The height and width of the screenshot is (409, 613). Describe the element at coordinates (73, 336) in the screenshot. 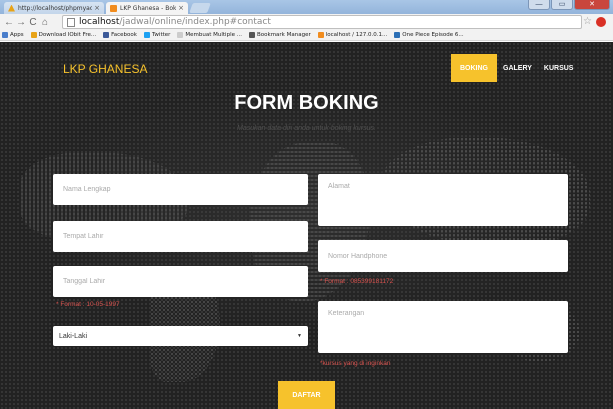

I see `select-value: Laki-Laki` at that location.